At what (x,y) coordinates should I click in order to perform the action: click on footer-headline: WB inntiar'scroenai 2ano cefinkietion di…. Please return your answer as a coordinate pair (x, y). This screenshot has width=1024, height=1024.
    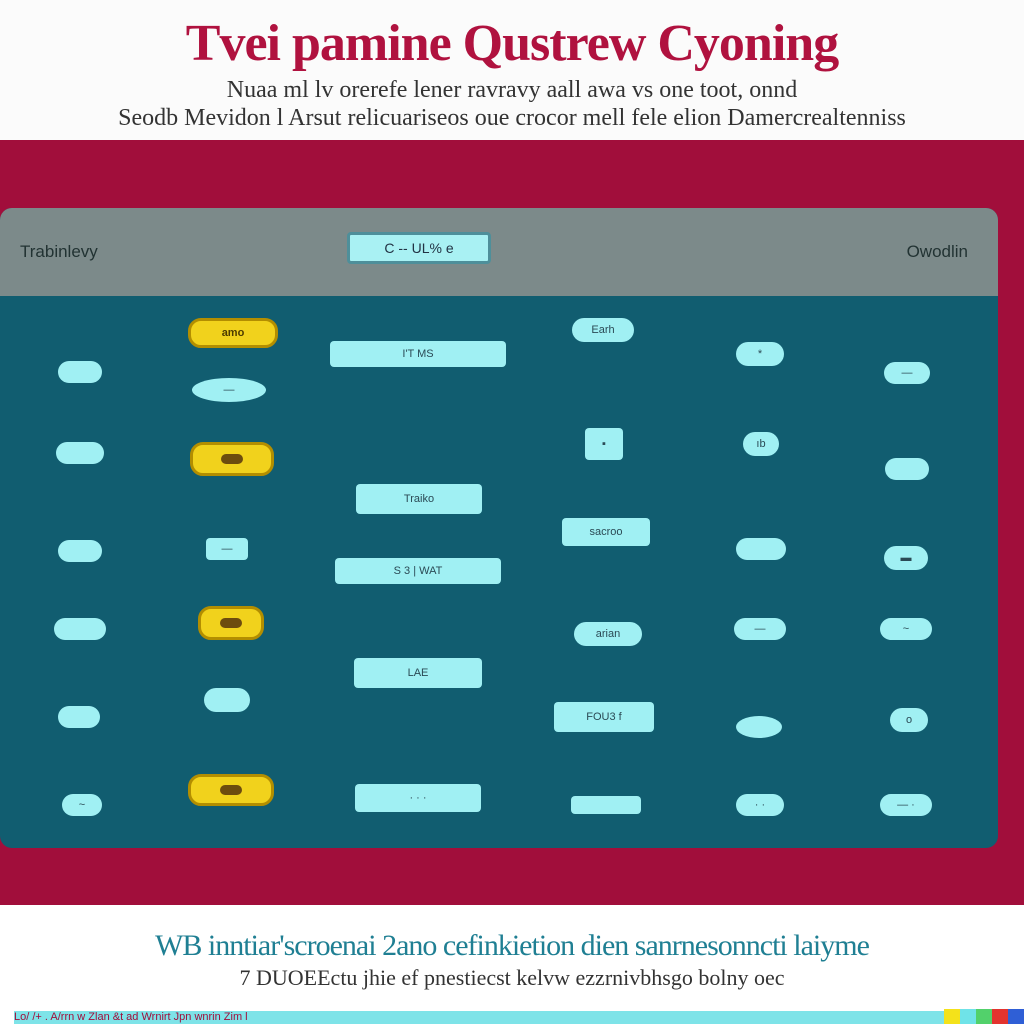
    Looking at the image, I should click on (512, 945).